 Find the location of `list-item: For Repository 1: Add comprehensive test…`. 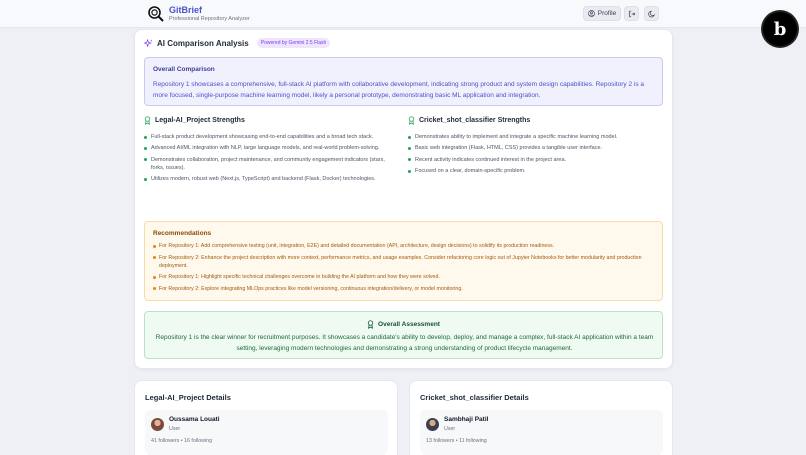

list-item: For Repository 1: Add comprehensive test… is located at coordinates (403, 246).